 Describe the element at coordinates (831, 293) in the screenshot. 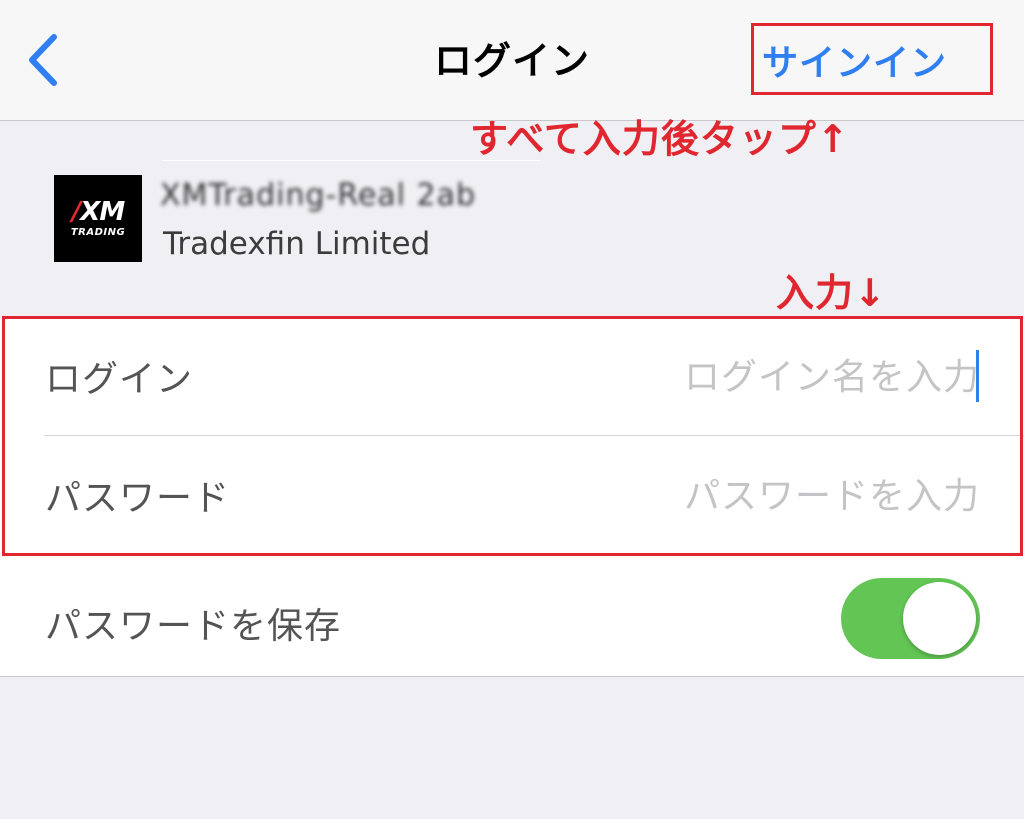

I see `annotation-input-here: 入力↓` at that location.